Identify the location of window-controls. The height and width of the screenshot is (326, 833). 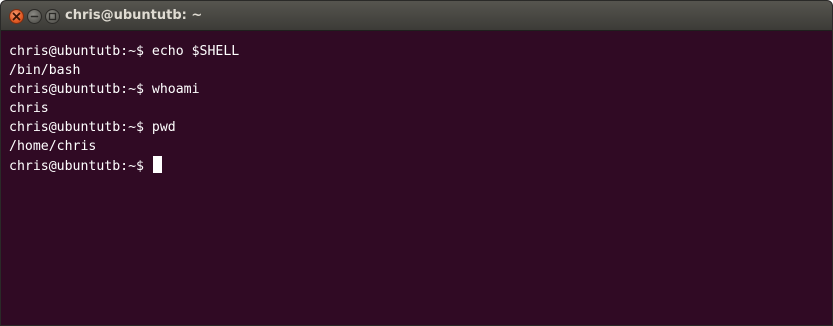
(34, 16).